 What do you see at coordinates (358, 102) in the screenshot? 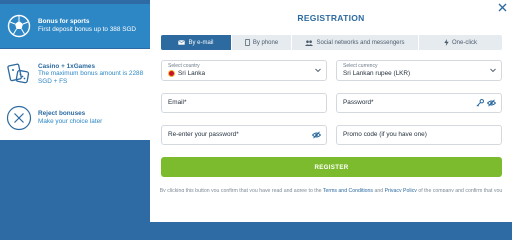
I see `password-placeholder: Password*` at bounding box center [358, 102].